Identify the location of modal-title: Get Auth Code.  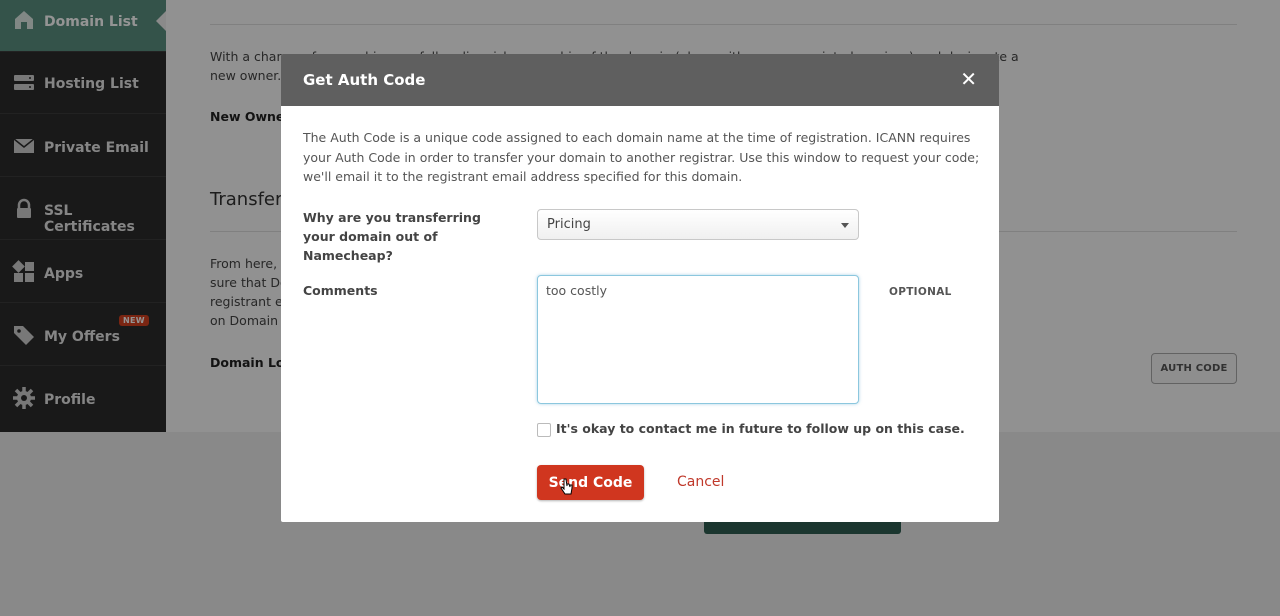
(364, 80).